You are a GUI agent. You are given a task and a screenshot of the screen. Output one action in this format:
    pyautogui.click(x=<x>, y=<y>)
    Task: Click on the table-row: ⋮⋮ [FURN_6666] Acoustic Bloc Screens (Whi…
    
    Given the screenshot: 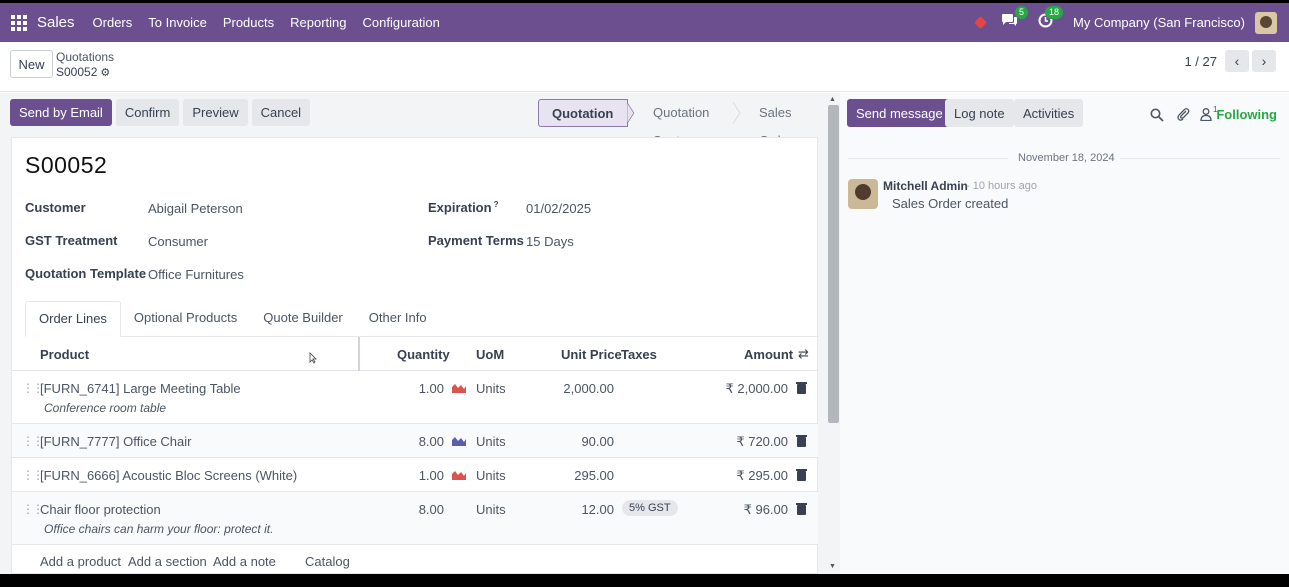 What is the action you would take?
    pyautogui.click(x=415, y=475)
    